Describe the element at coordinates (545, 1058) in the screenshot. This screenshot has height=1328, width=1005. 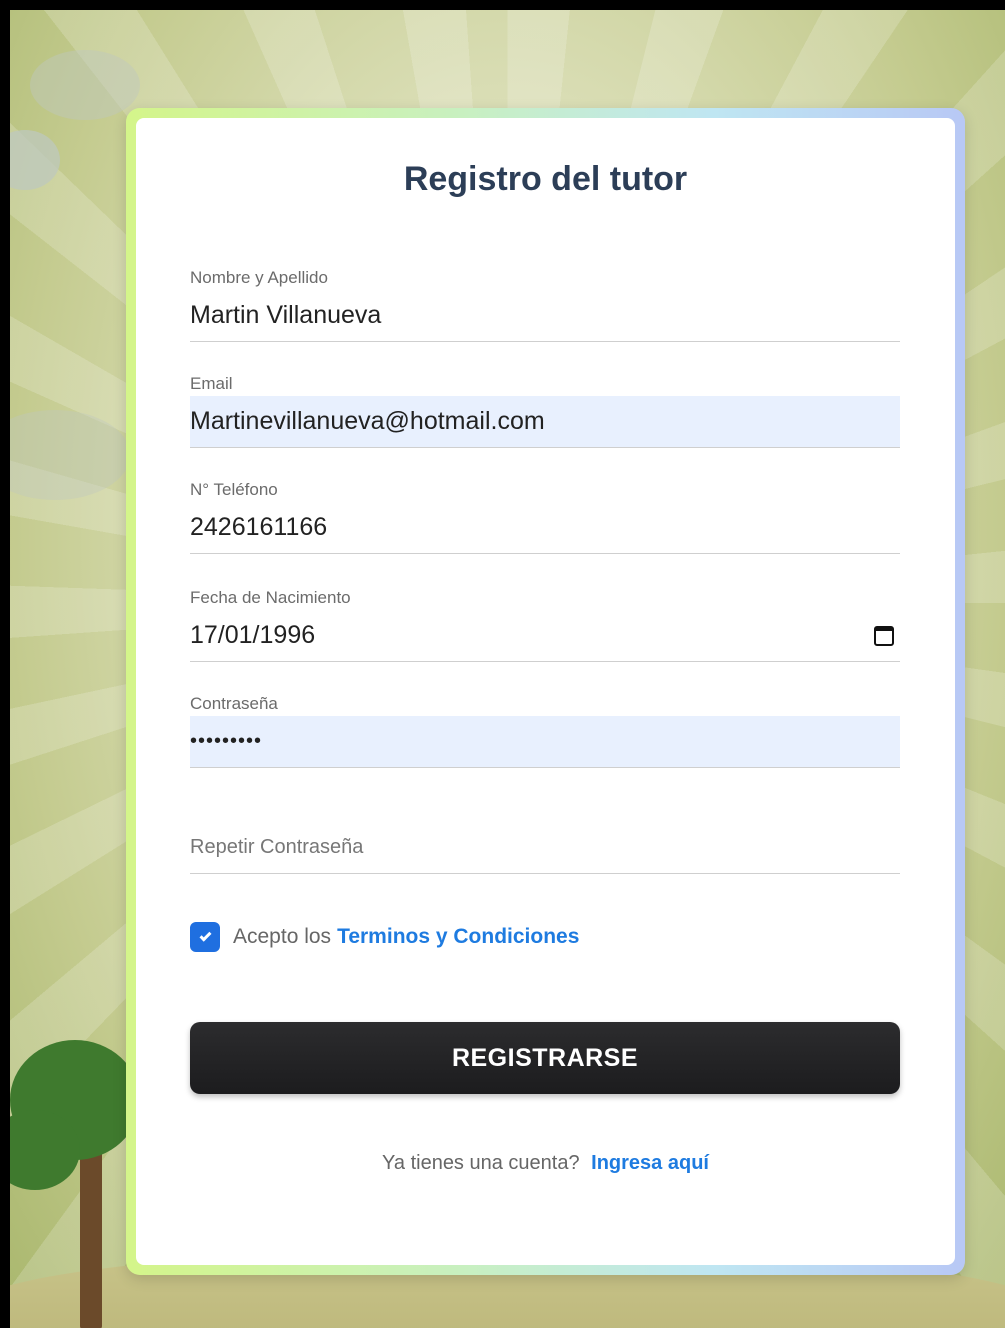
I see `register-button: REGISTRARSE` at that location.